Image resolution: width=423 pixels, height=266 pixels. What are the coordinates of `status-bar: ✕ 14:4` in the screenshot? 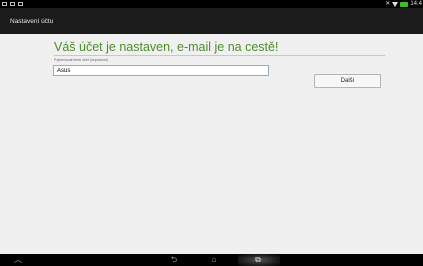 It's located at (211, 4).